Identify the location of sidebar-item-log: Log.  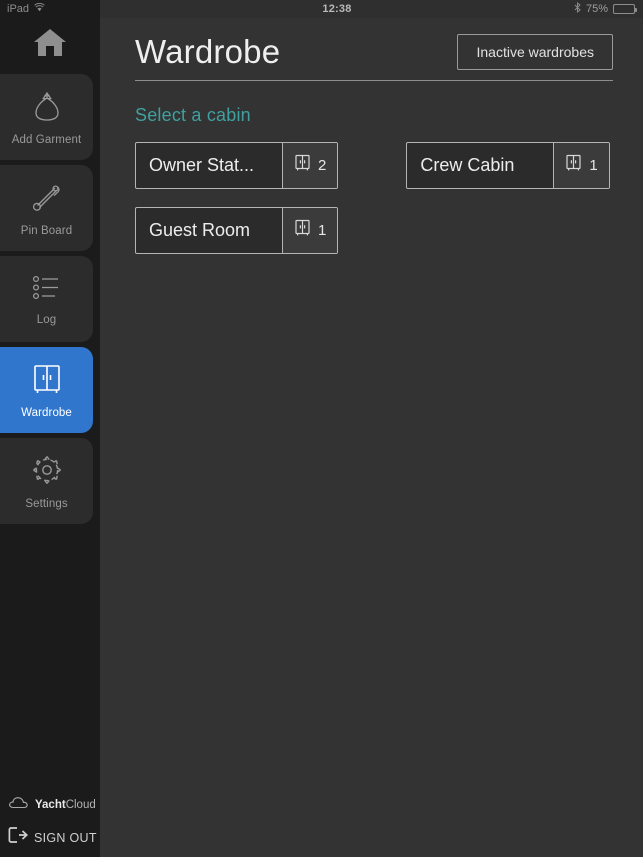
(46, 299).